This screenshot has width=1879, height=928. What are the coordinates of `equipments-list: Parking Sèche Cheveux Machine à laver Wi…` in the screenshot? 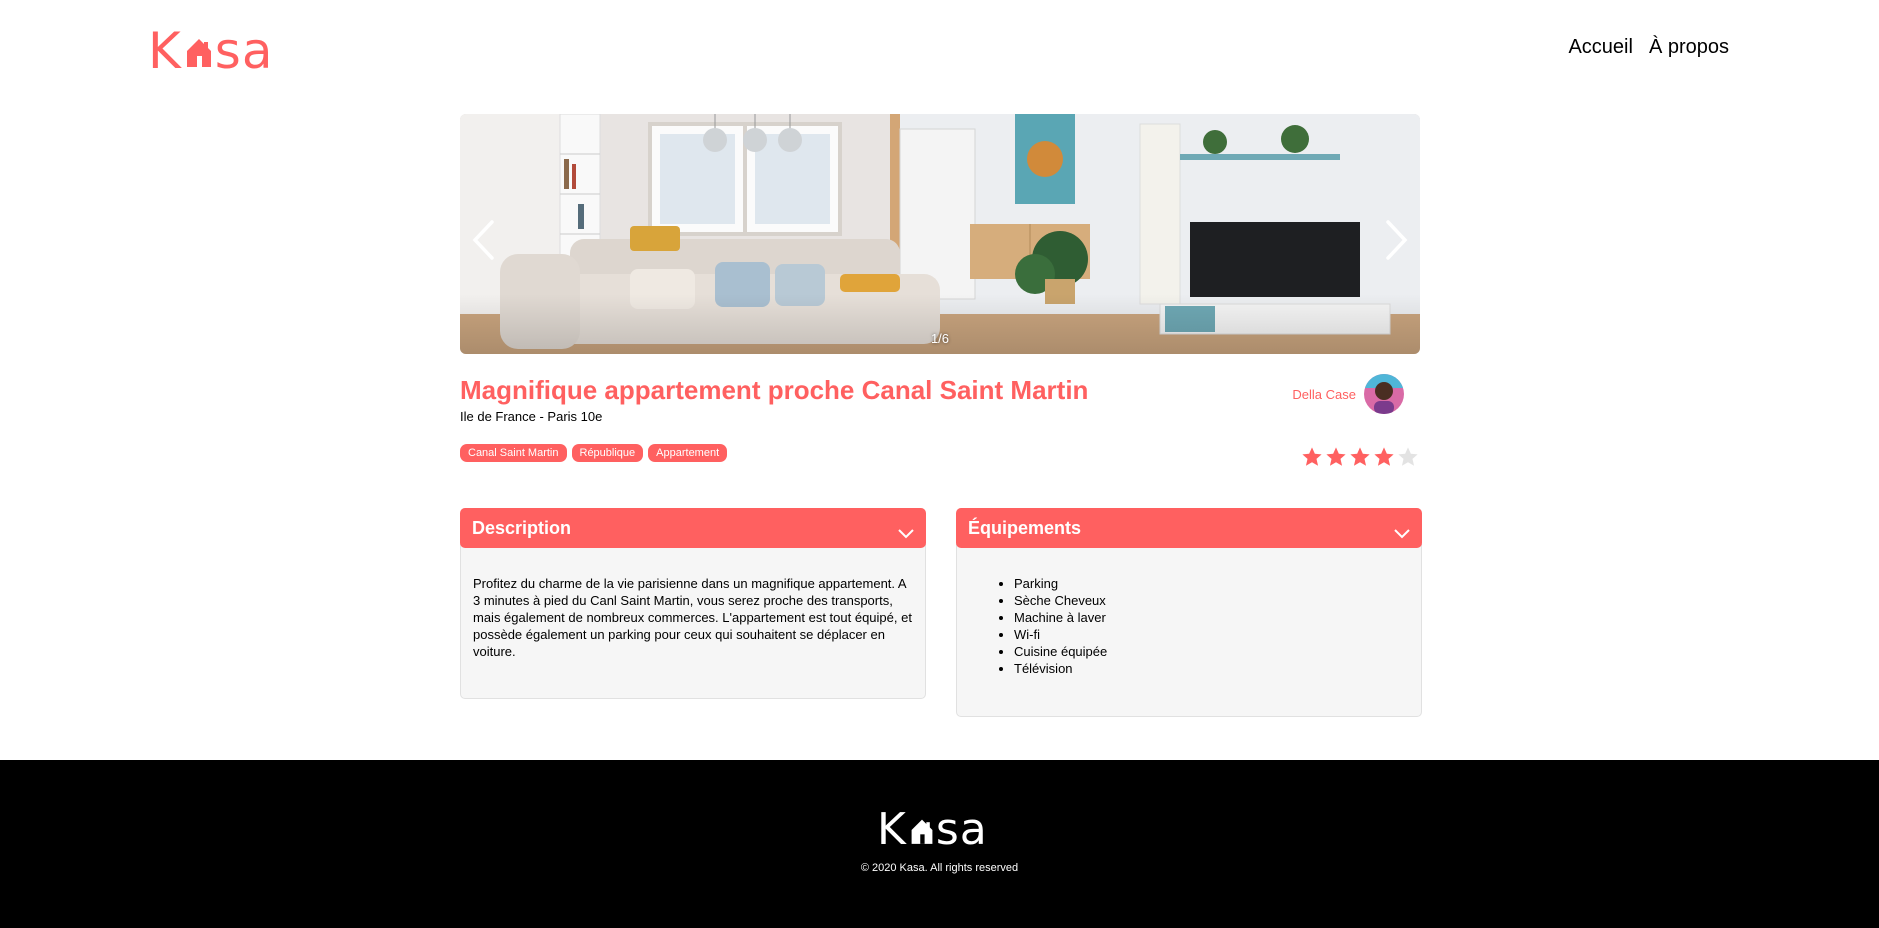 It's located at (1189, 626).